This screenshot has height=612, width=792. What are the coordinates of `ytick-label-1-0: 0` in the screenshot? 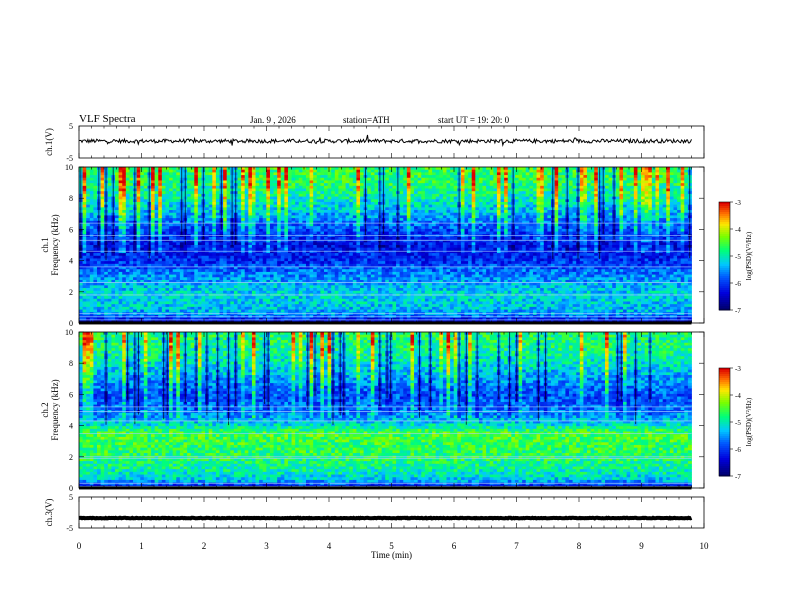 It's located at (71, 323).